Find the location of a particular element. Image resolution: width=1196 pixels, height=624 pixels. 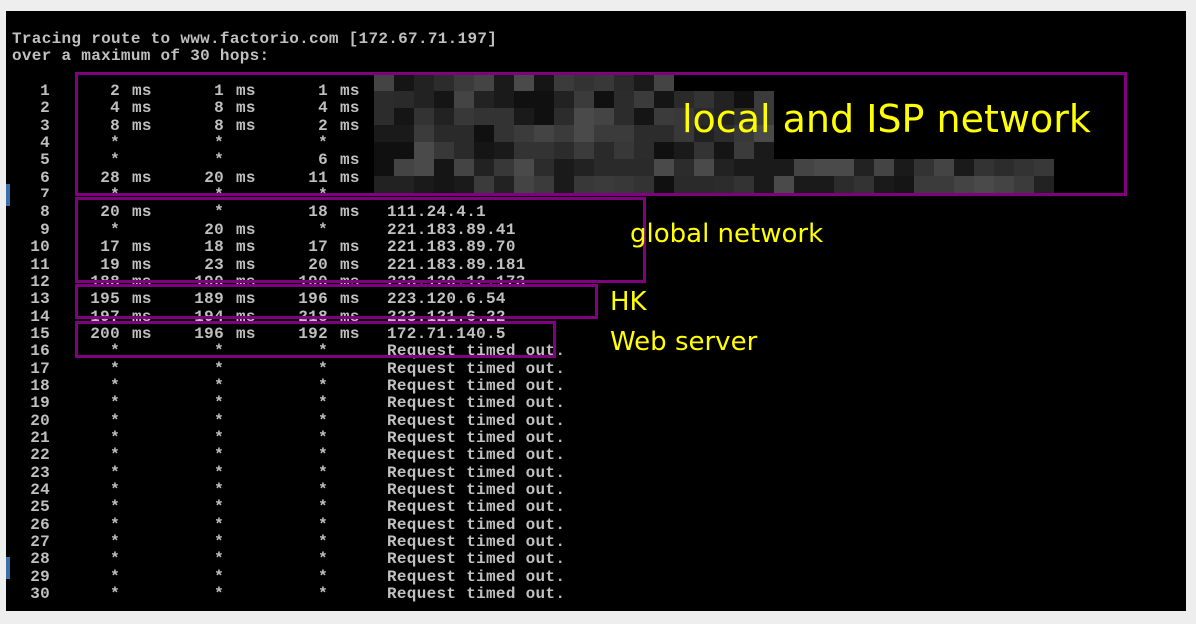

hop-row: 23 * * * Request timed out. is located at coordinates (362, 472).